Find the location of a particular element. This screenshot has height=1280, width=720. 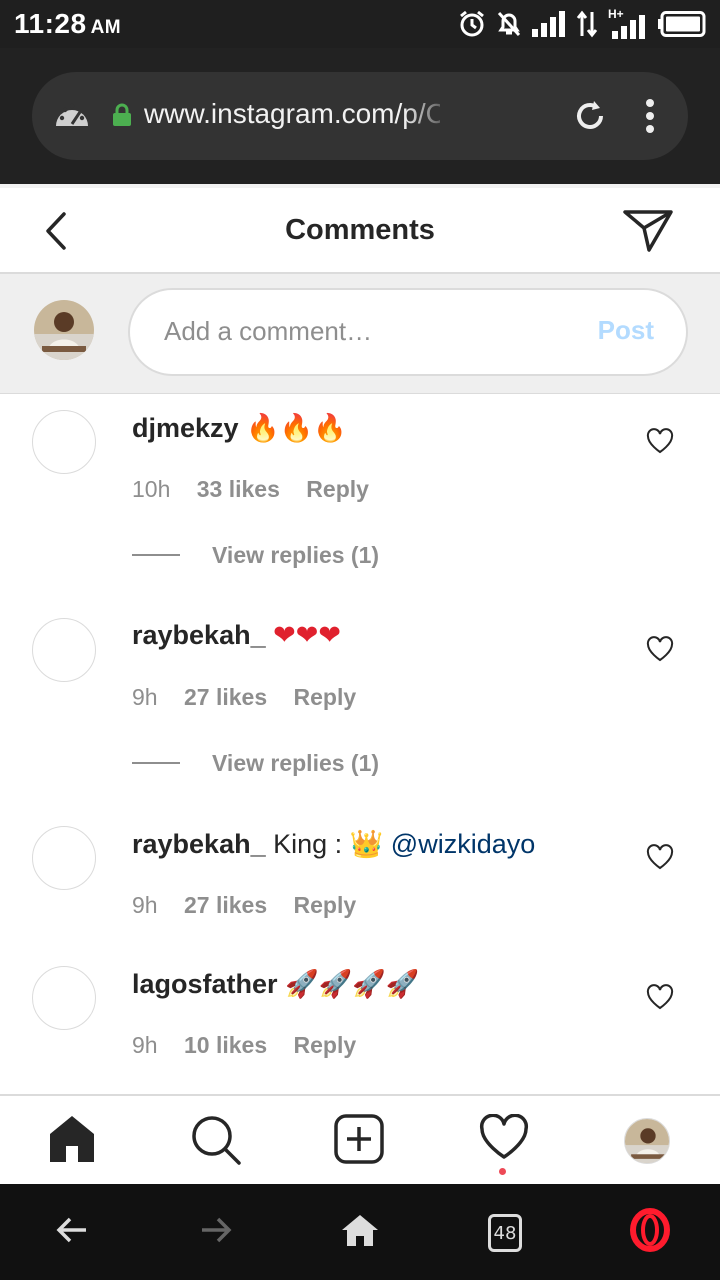

battery-icon is located at coordinates (682, 24).